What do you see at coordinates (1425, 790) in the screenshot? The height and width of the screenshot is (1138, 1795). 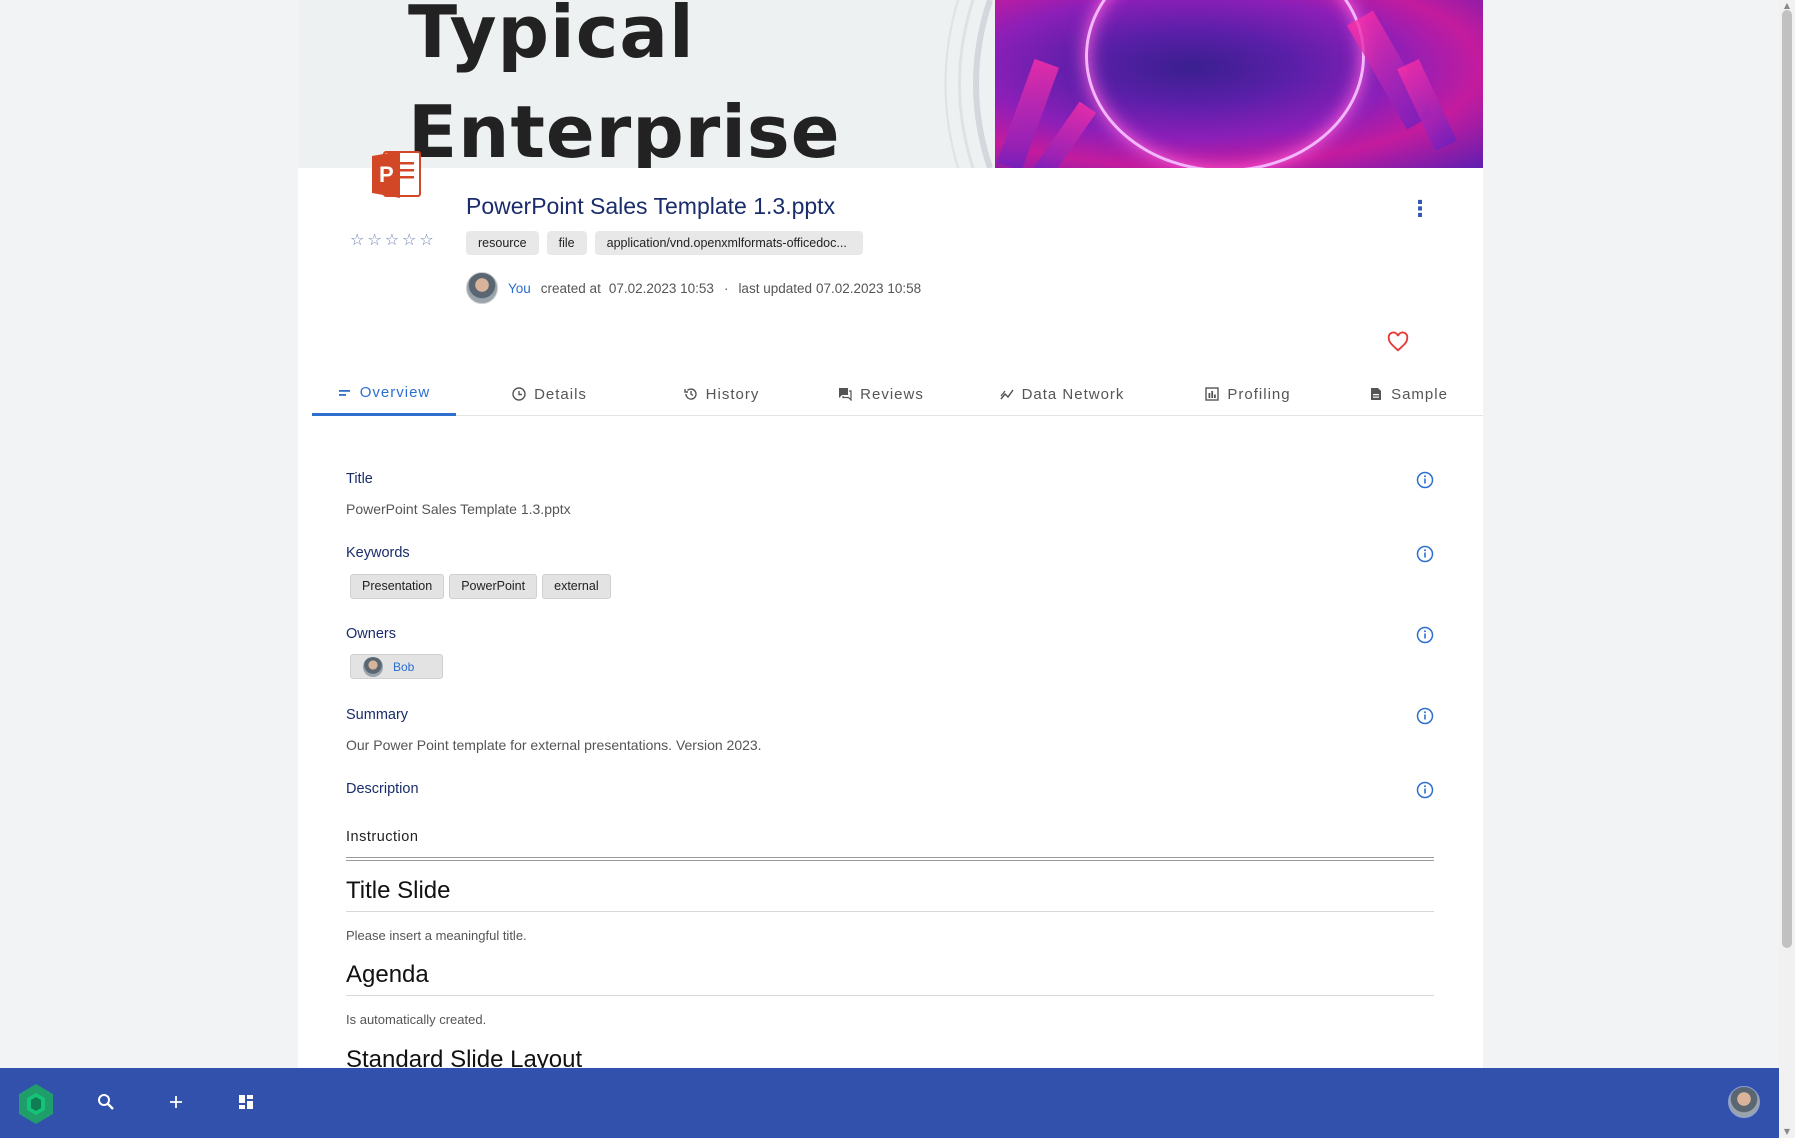 I see `description-info-icon` at bounding box center [1425, 790].